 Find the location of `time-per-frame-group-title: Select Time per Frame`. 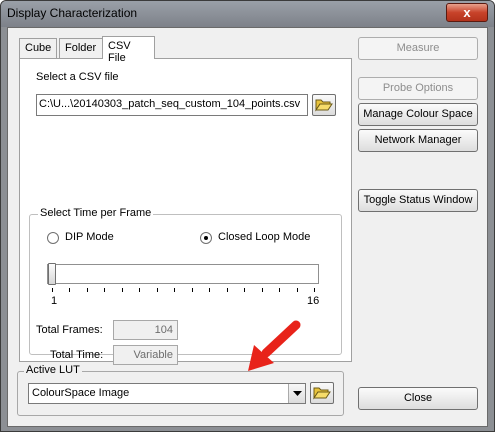

time-per-frame-group-title: Select Time per Frame is located at coordinates (96, 213).